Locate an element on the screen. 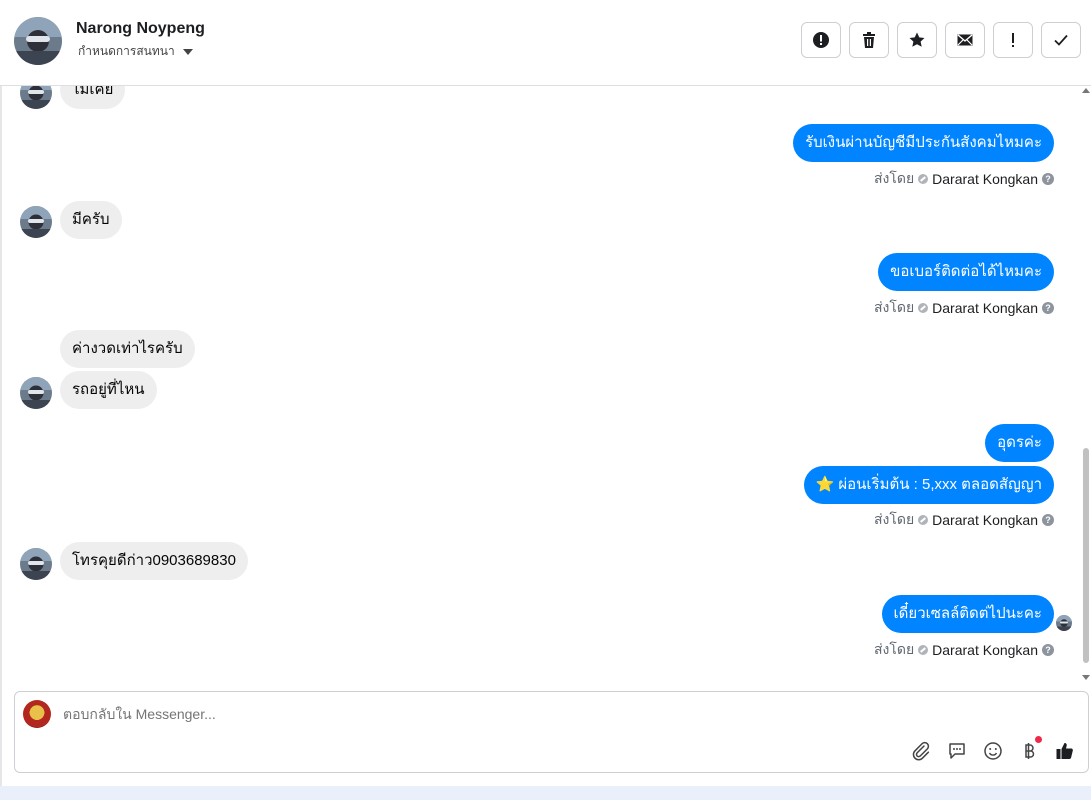 This screenshot has width=1091, height=800. page-avatar is located at coordinates (37, 714).